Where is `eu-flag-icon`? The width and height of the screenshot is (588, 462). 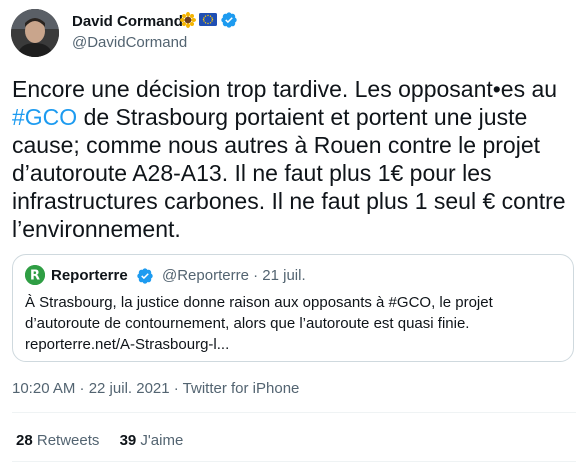
eu-flag-icon is located at coordinates (208, 22).